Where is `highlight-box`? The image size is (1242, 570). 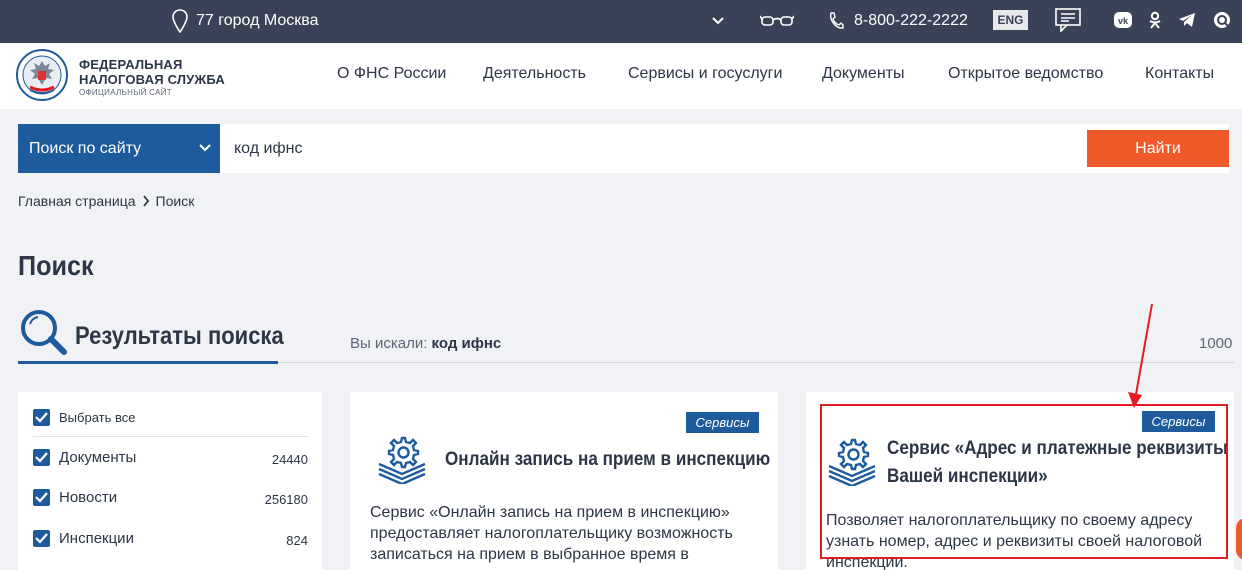 highlight-box is located at coordinates (1024, 481).